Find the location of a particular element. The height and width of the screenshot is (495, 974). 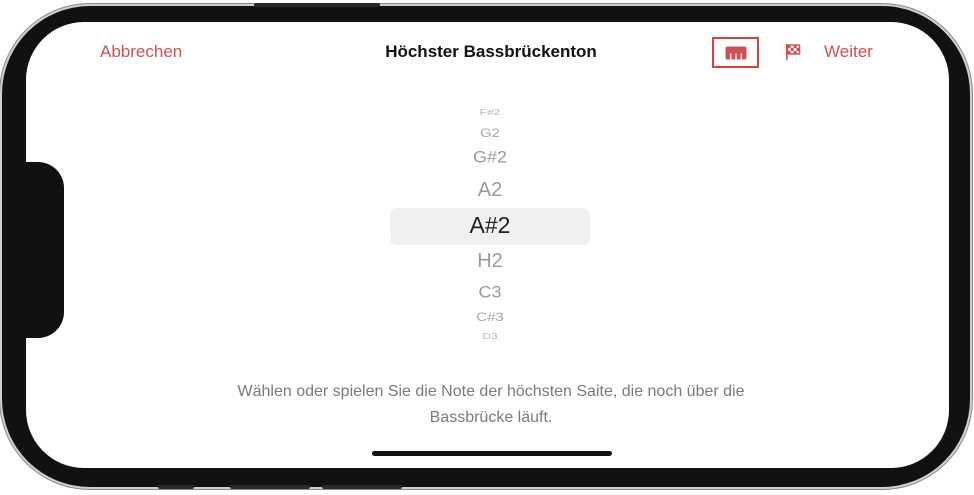

picker-note-selected: A#2 is located at coordinates (490, 225).